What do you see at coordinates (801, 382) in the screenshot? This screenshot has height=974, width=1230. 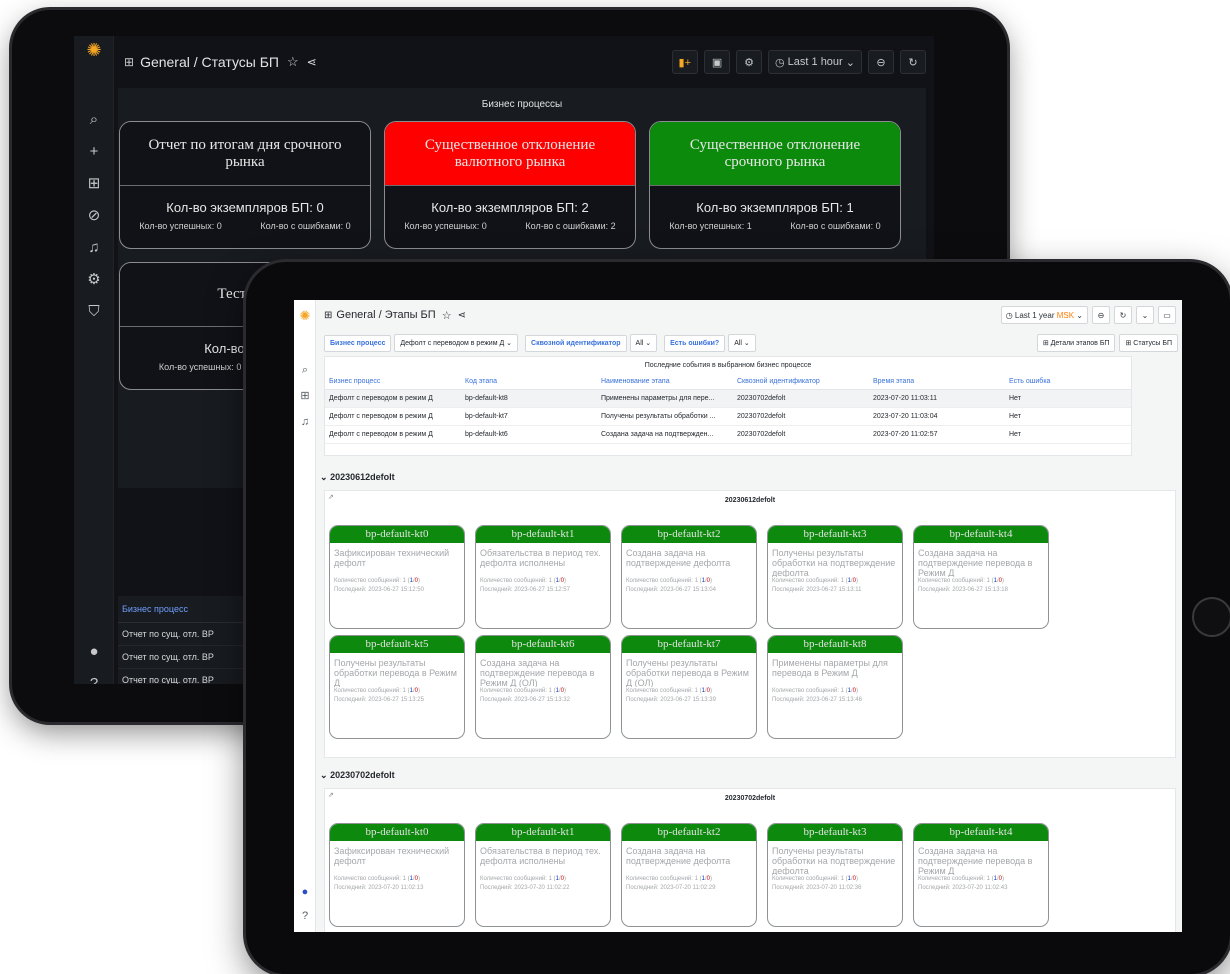 I see `column-header: Сквозной идентификатор` at bounding box center [801, 382].